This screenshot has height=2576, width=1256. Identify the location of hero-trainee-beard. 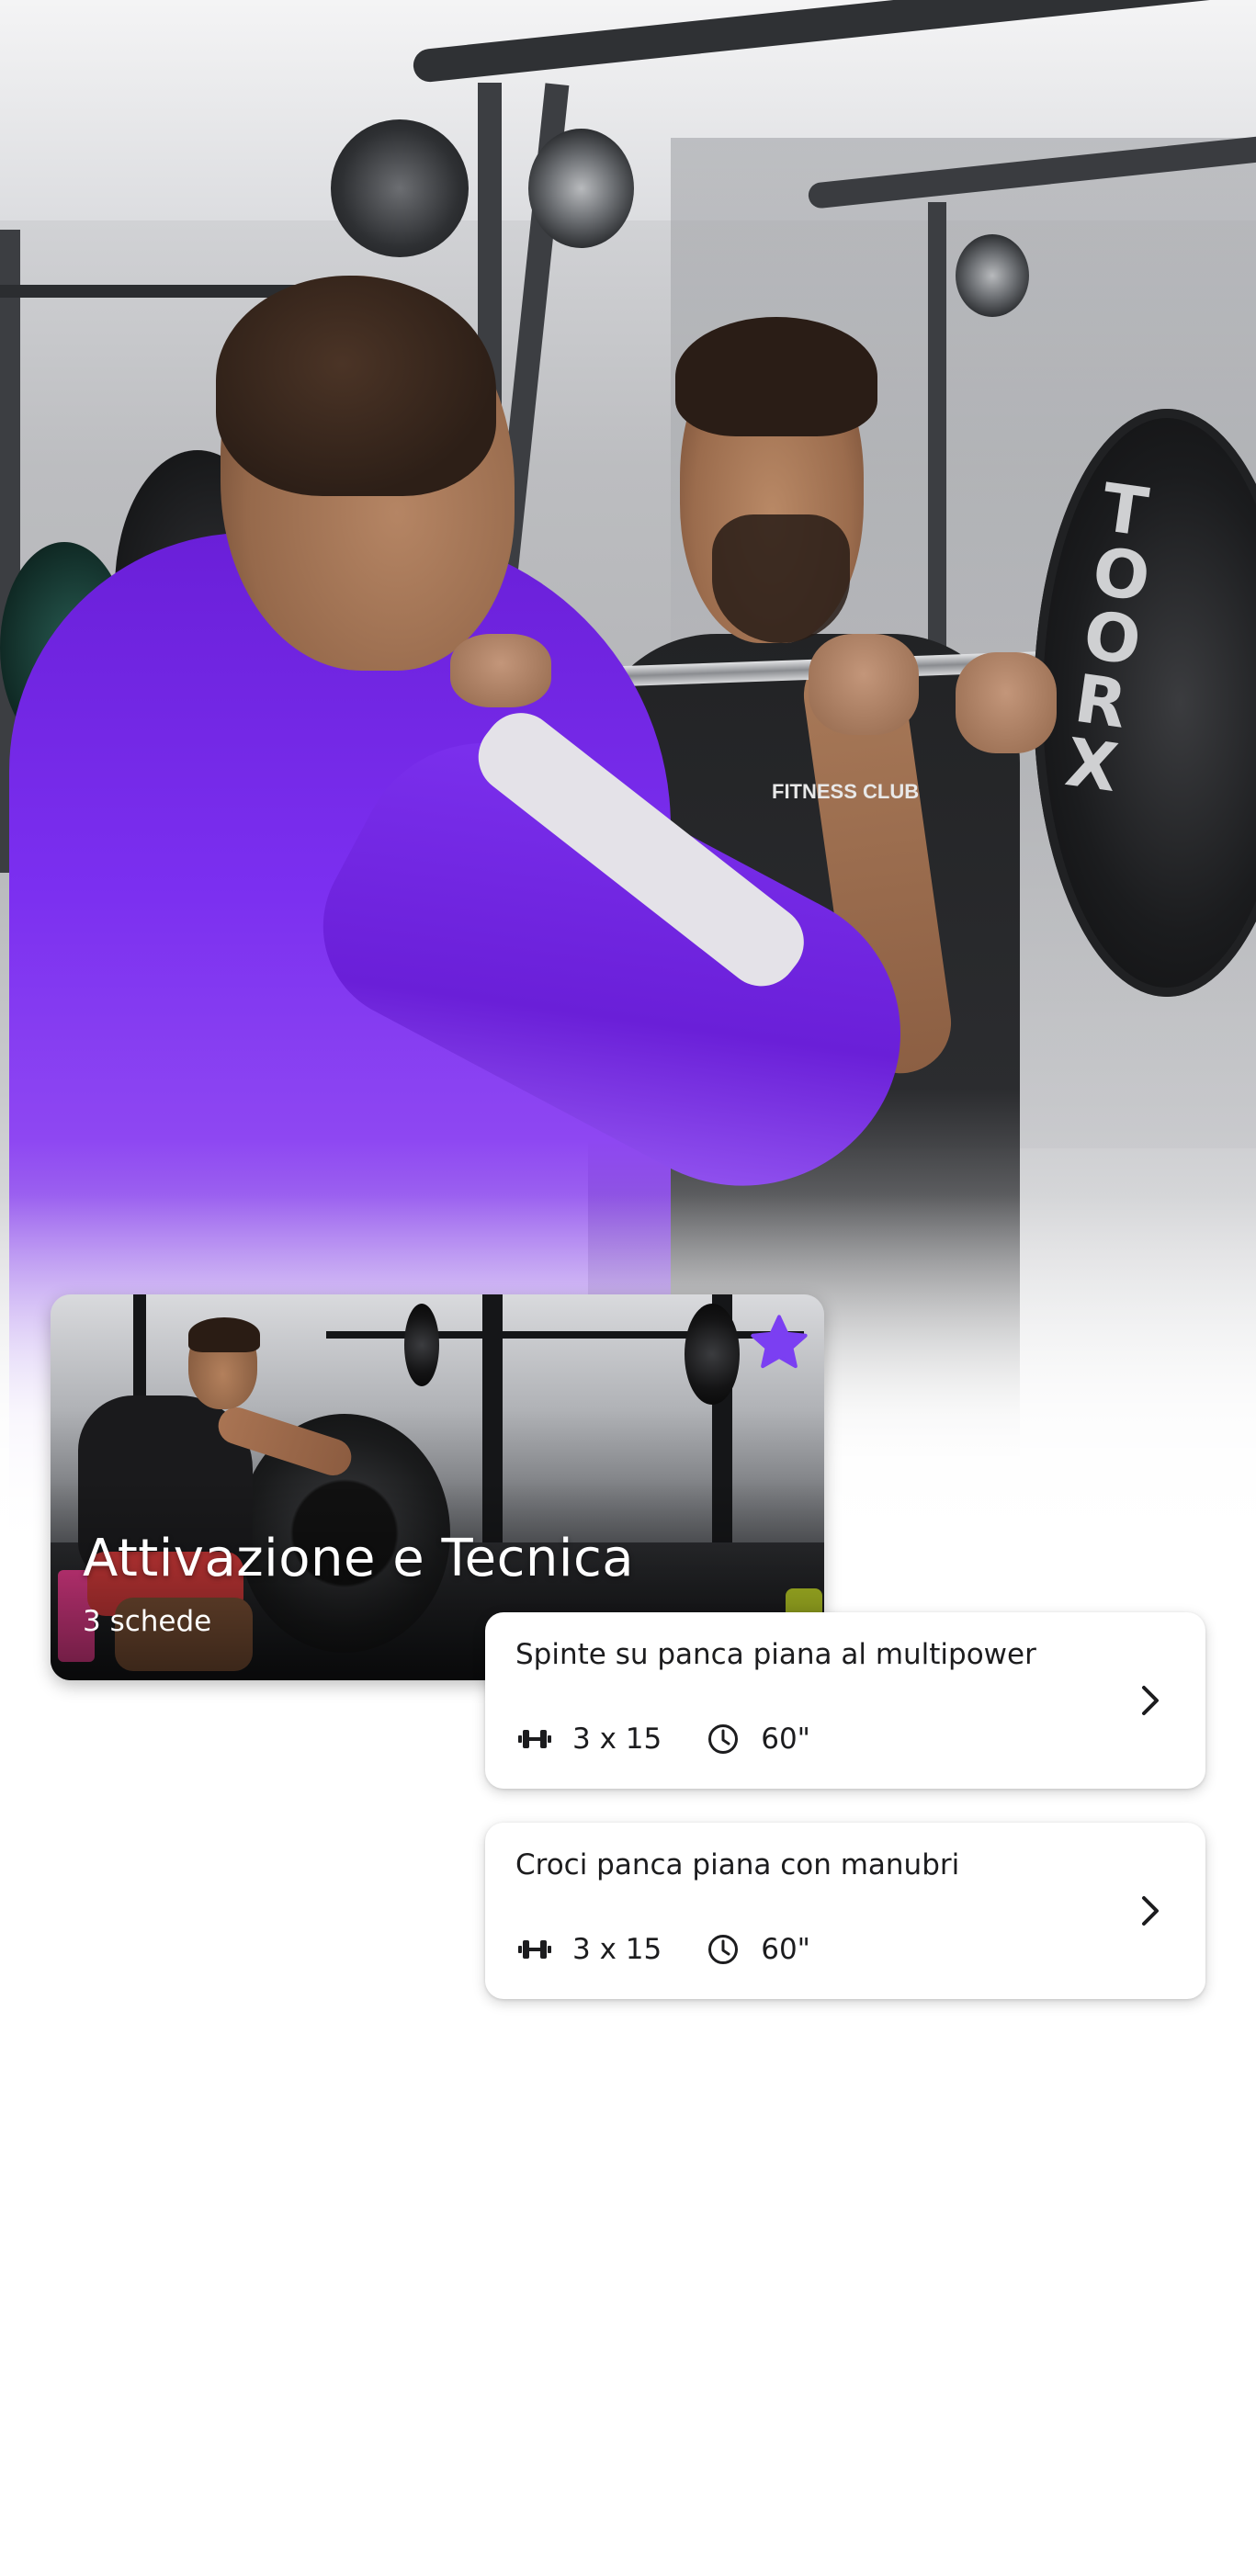
(781, 578).